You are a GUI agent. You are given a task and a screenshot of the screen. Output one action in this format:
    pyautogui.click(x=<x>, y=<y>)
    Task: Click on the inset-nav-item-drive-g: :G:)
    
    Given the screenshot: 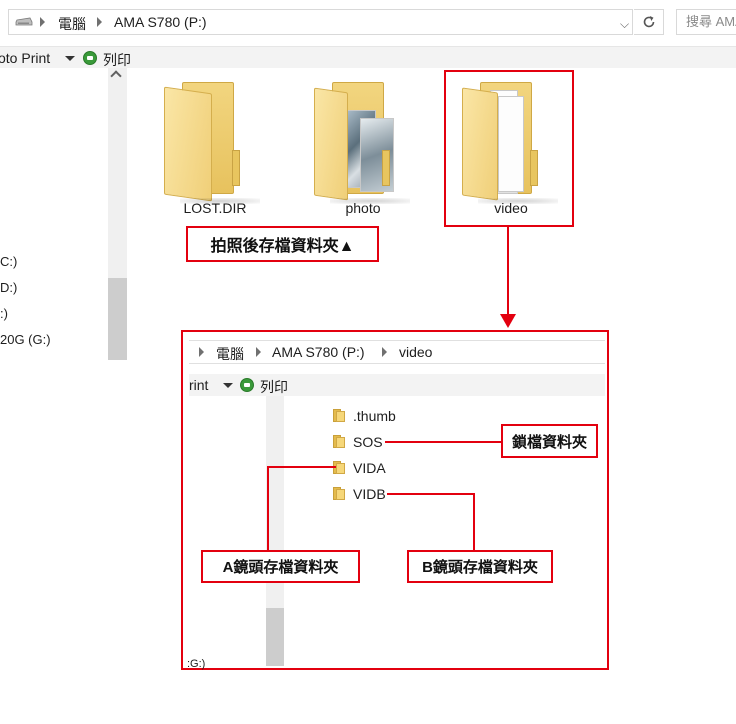 What is the action you would take?
    pyautogui.click(x=196, y=664)
    